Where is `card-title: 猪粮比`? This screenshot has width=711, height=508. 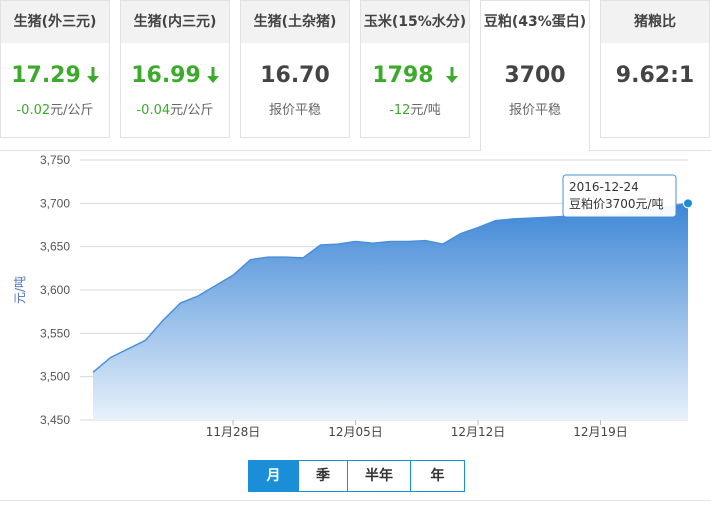
card-title: 猪粮比 is located at coordinates (655, 22).